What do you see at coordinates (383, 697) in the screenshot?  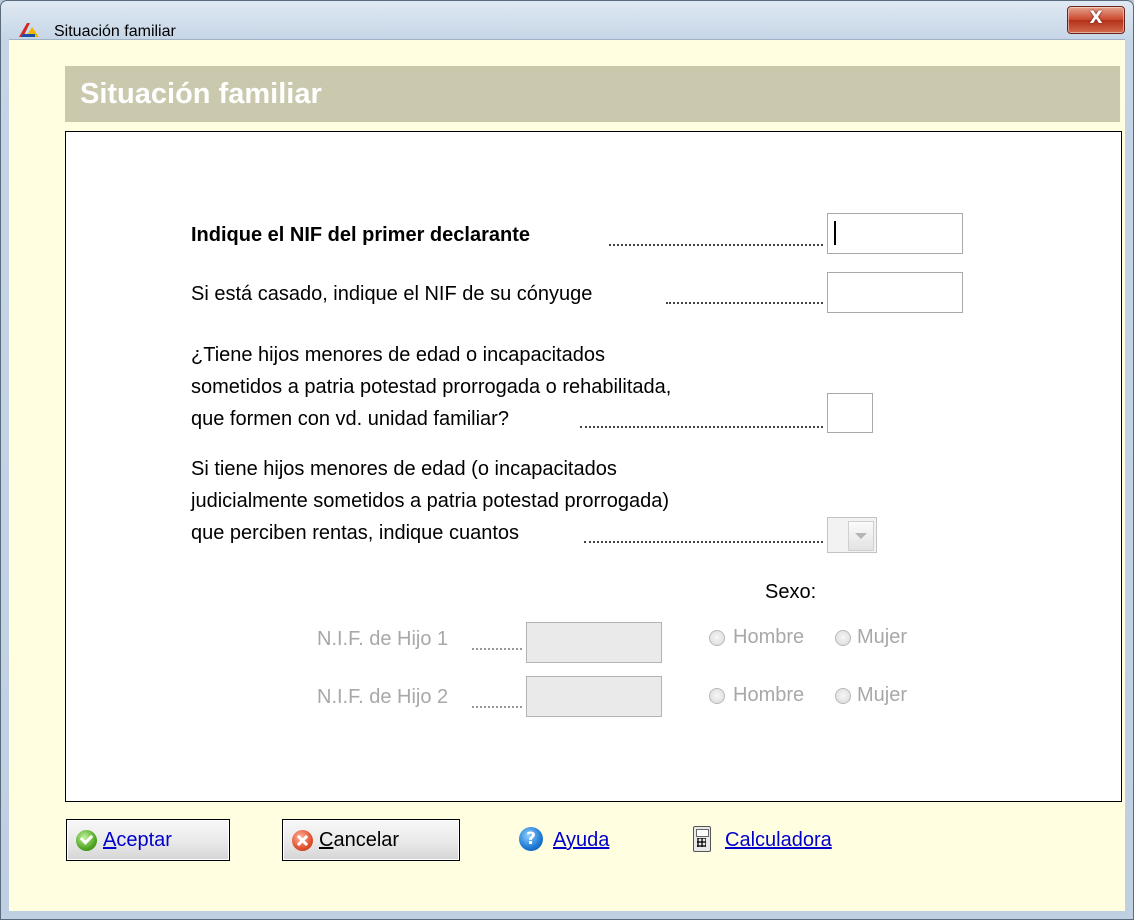 I see `child-2-nif-label: N.I.F. de Hijo 2` at bounding box center [383, 697].